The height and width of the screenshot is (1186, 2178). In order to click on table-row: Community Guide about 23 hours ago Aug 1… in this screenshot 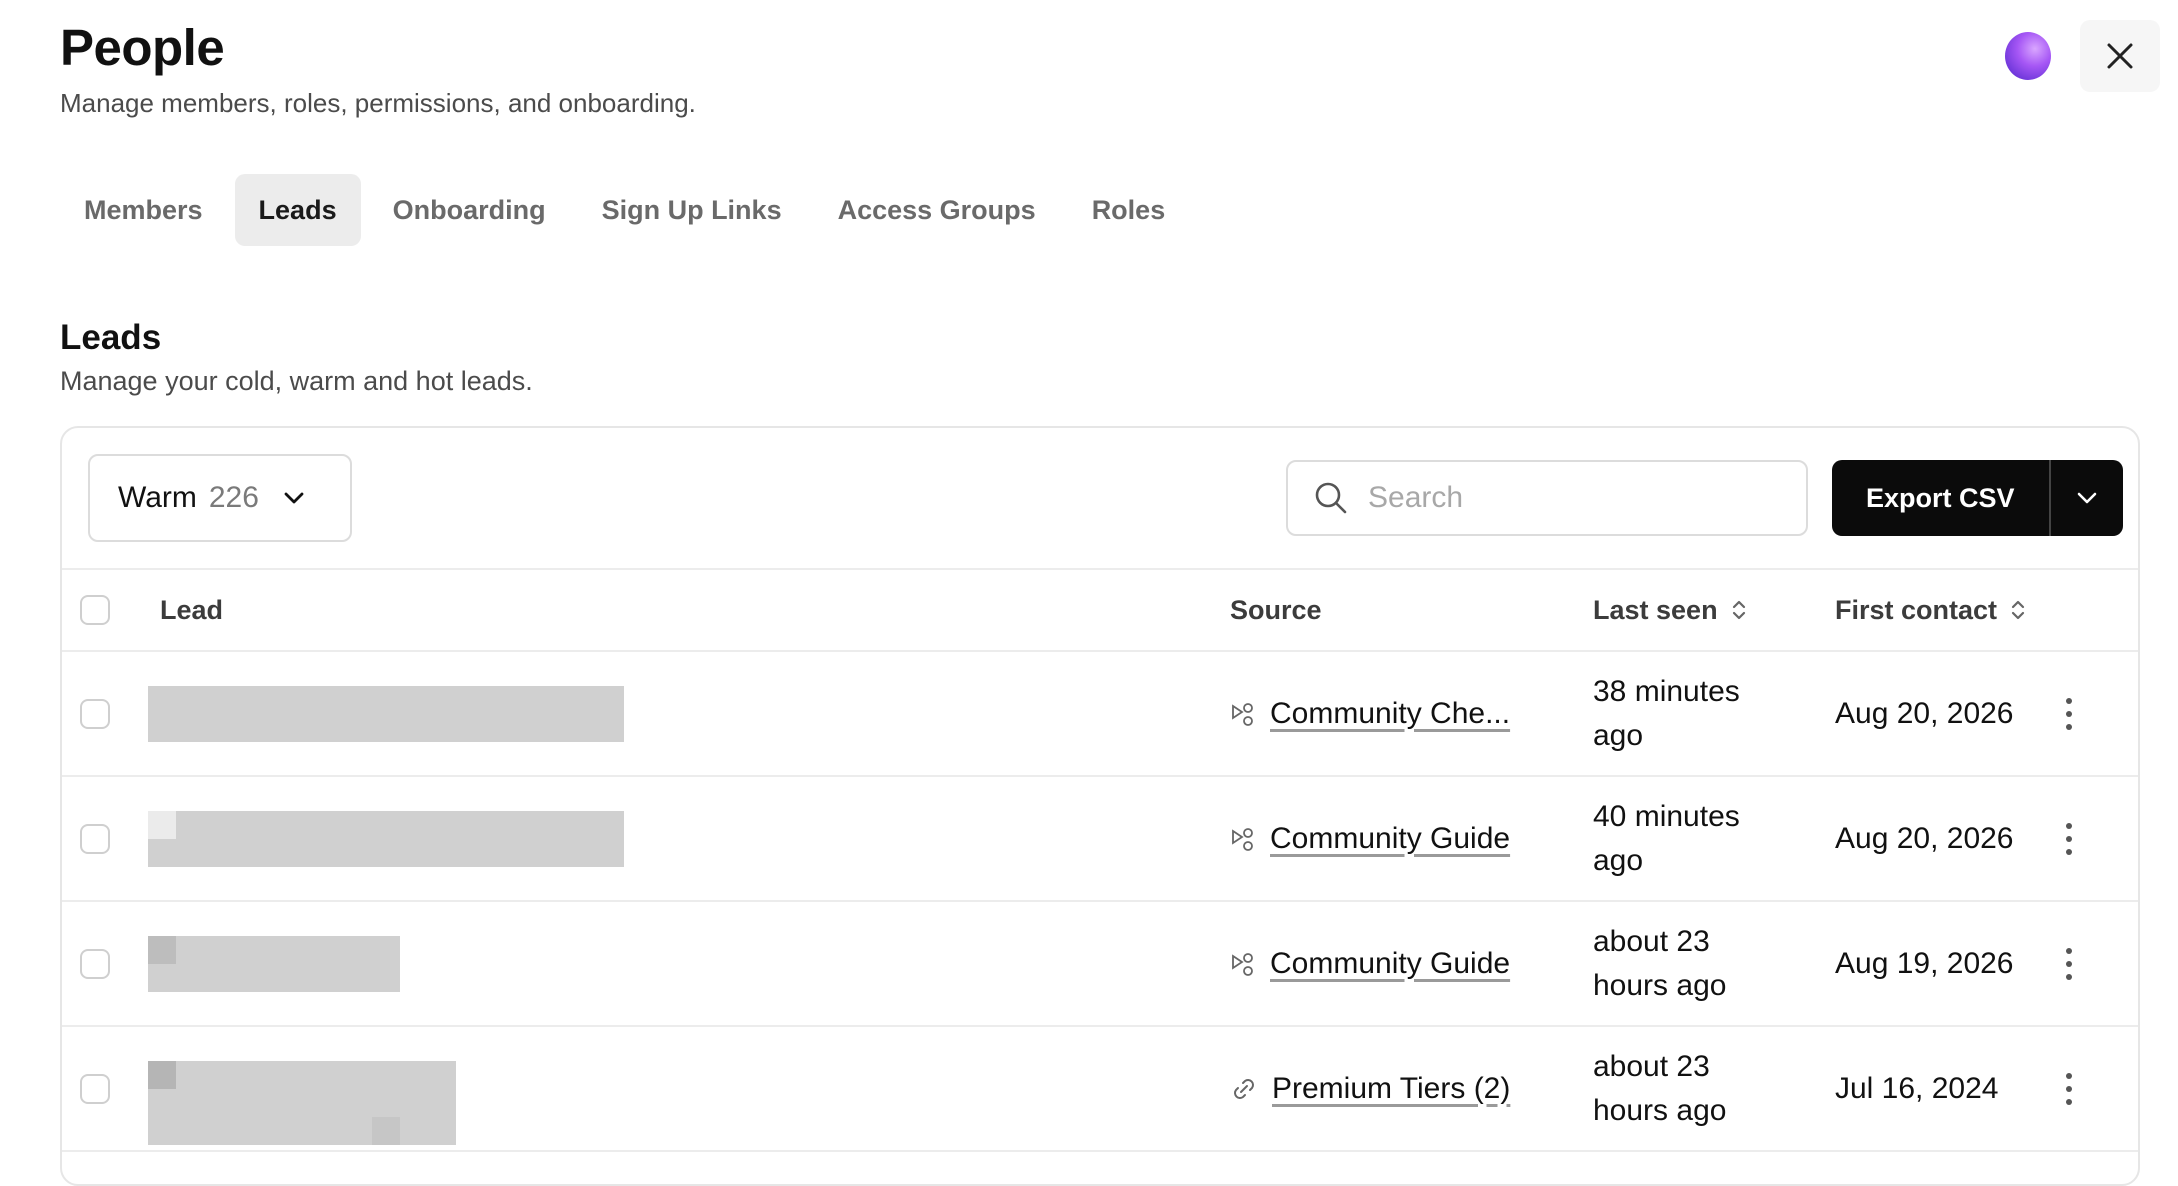, I will do `click(1100, 964)`.